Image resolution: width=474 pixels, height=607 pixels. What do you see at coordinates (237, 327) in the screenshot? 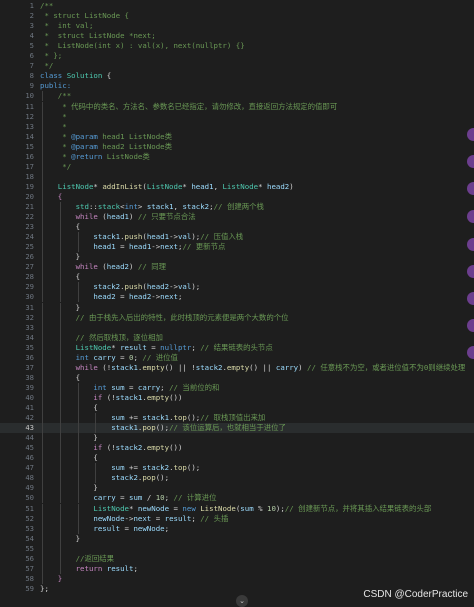
I see `code-line: 33` at bounding box center [237, 327].